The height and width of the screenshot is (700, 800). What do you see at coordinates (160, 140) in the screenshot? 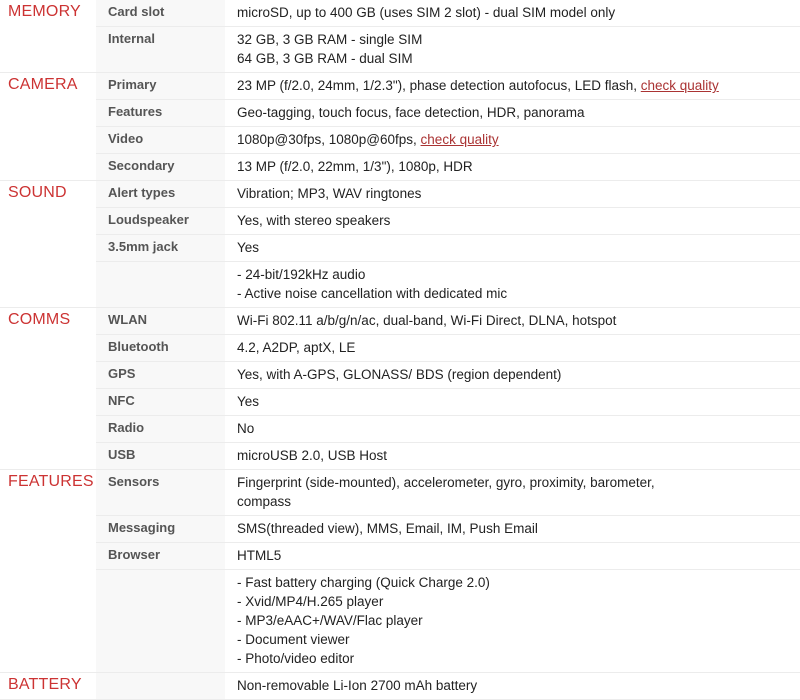
I see `spec-label-video: Video` at bounding box center [160, 140].